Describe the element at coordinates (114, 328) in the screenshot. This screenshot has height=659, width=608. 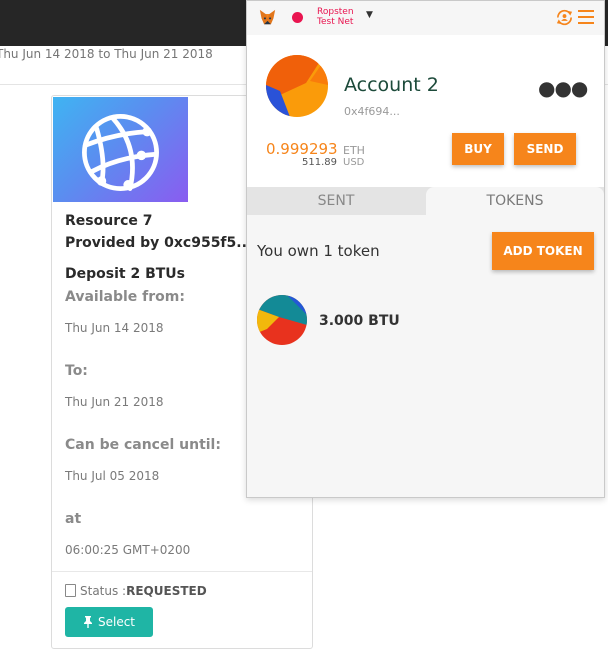
I see `available-value: Thu Jun 14 2018` at that location.